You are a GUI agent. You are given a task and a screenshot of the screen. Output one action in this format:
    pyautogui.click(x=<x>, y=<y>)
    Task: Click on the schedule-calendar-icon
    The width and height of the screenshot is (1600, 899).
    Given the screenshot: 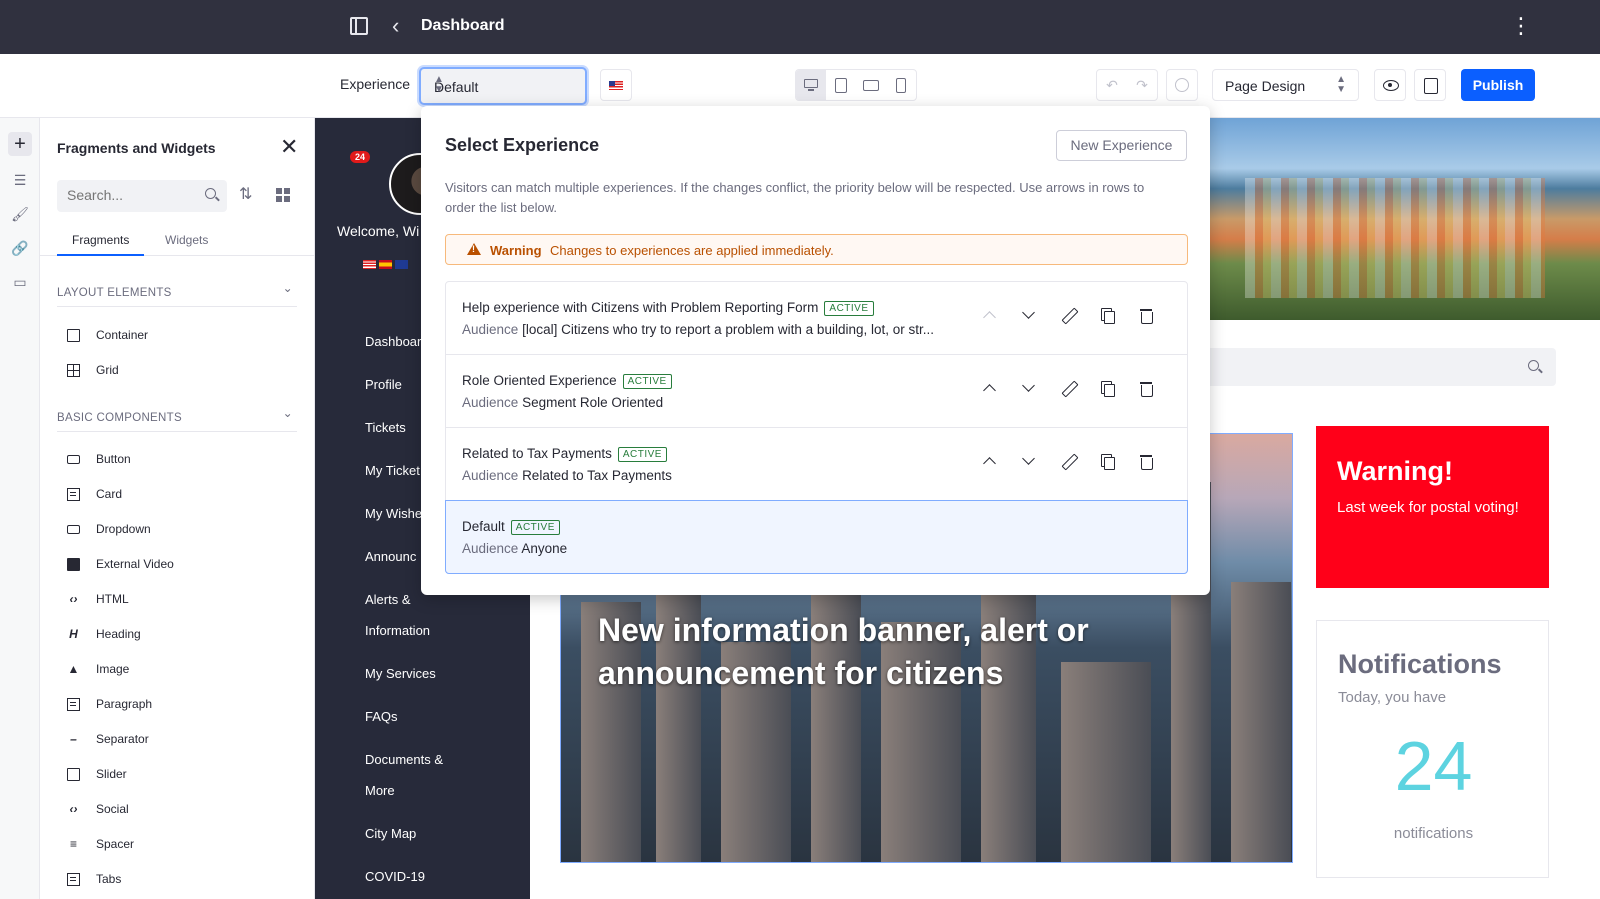 What is the action you would take?
    pyautogui.click(x=1430, y=85)
    